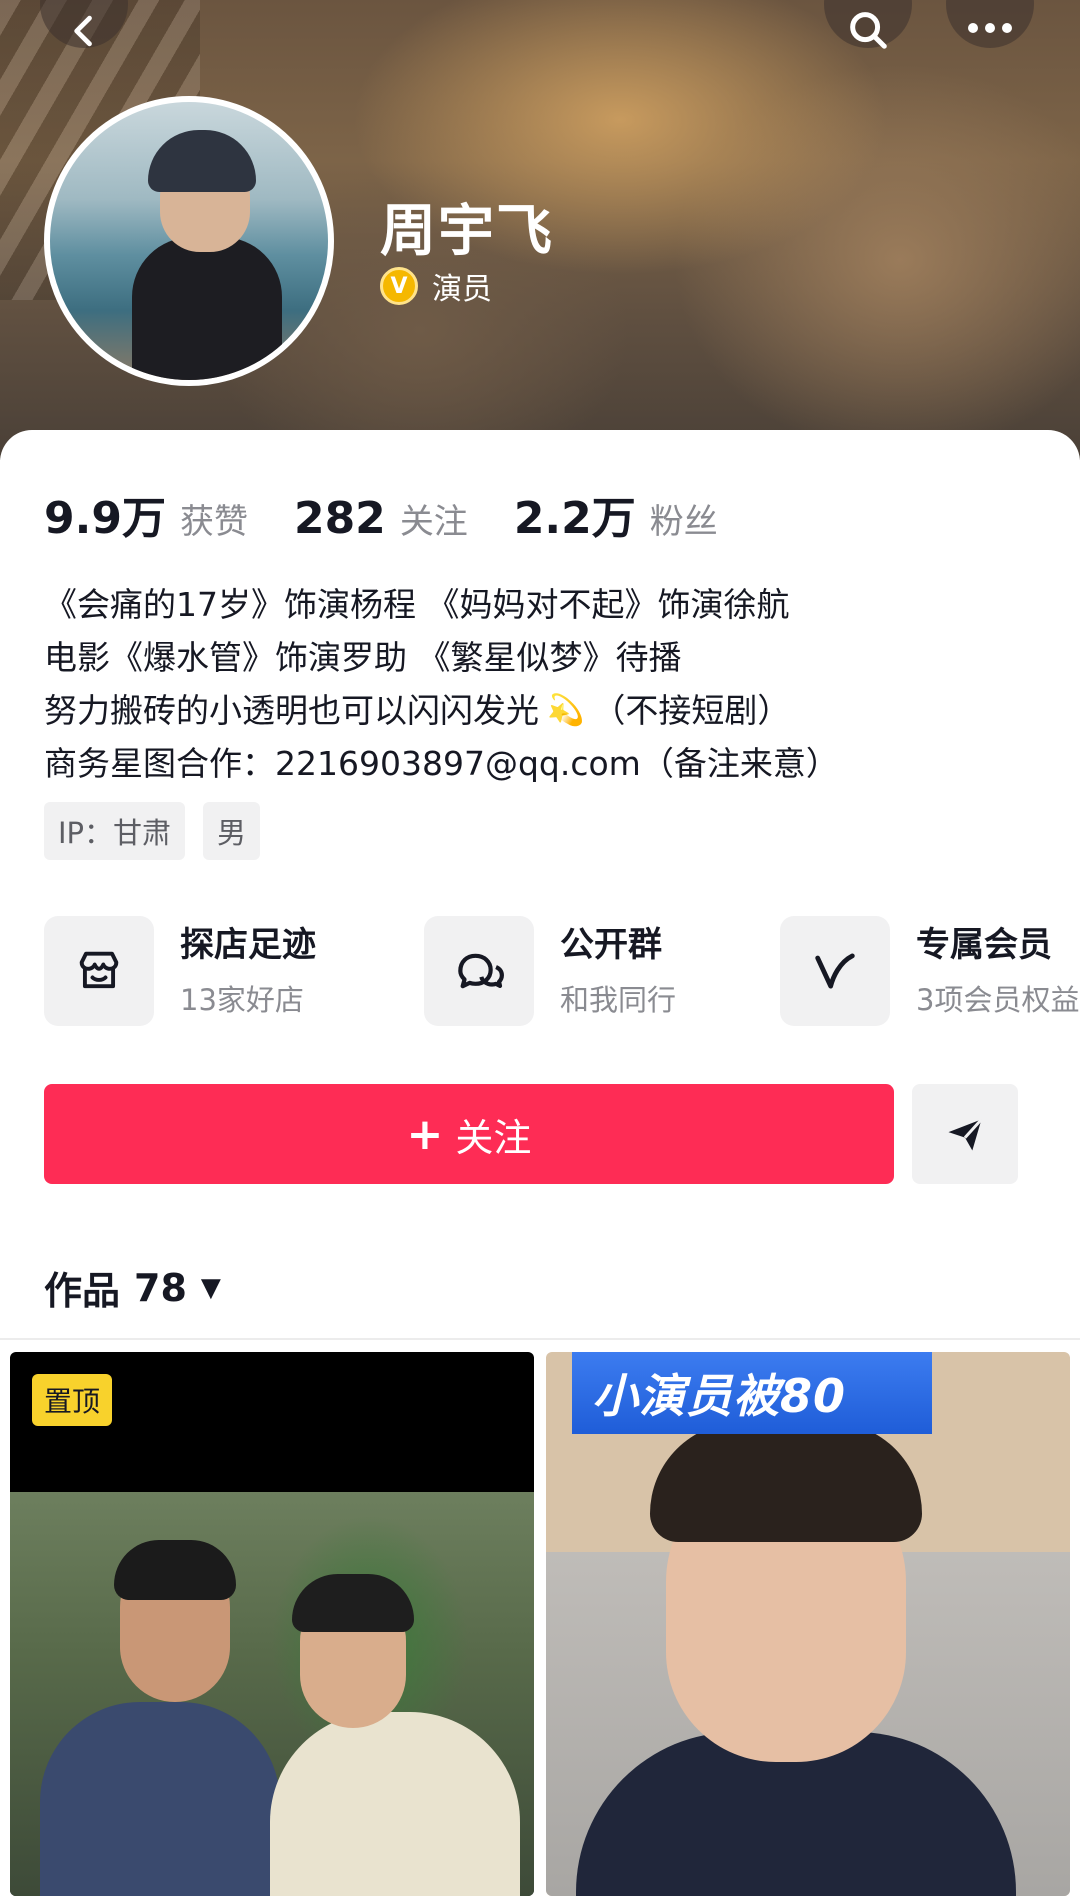  I want to click on feature-public-group: 公开群 和我同行, so click(550, 971).